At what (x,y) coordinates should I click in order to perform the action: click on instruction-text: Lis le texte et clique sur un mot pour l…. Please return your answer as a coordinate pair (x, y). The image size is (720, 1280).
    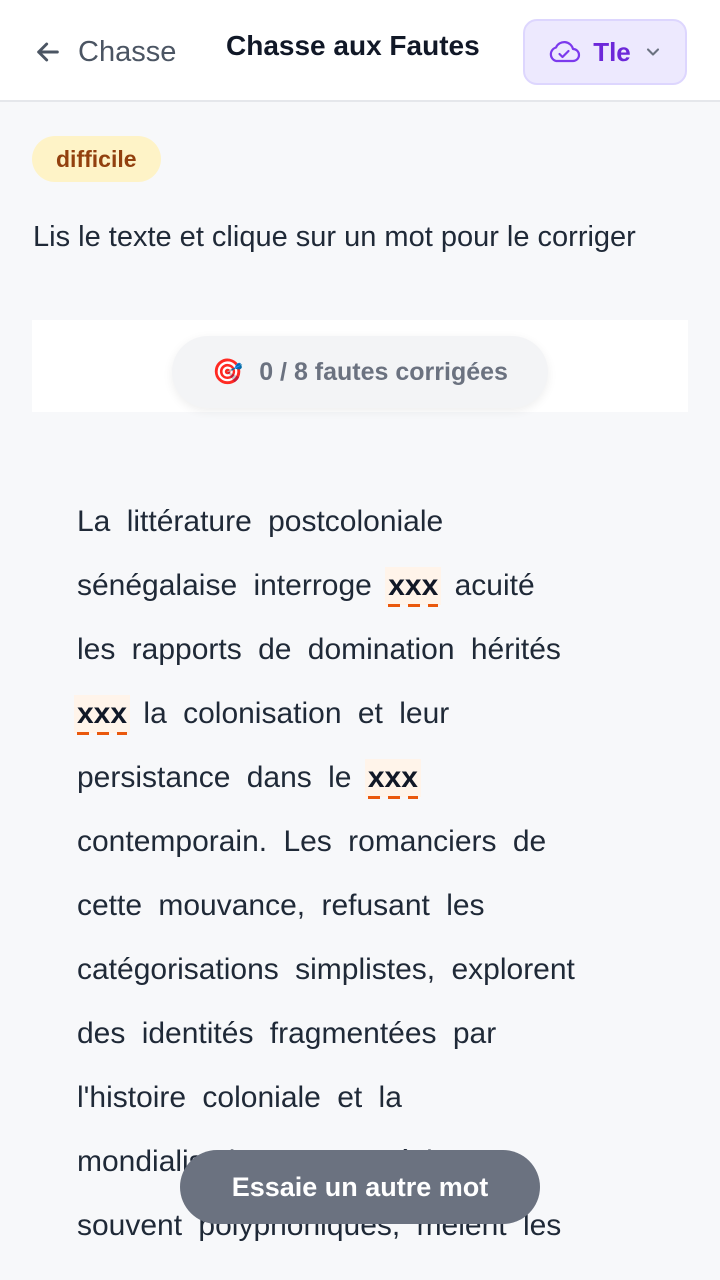
    Looking at the image, I should click on (334, 237).